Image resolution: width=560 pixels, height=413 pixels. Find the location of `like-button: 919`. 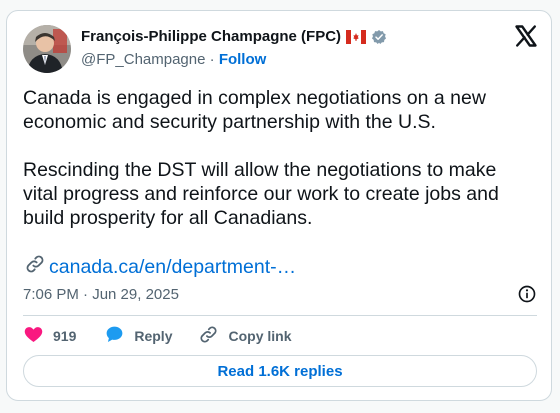

like-button: 919 is located at coordinates (49, 336).